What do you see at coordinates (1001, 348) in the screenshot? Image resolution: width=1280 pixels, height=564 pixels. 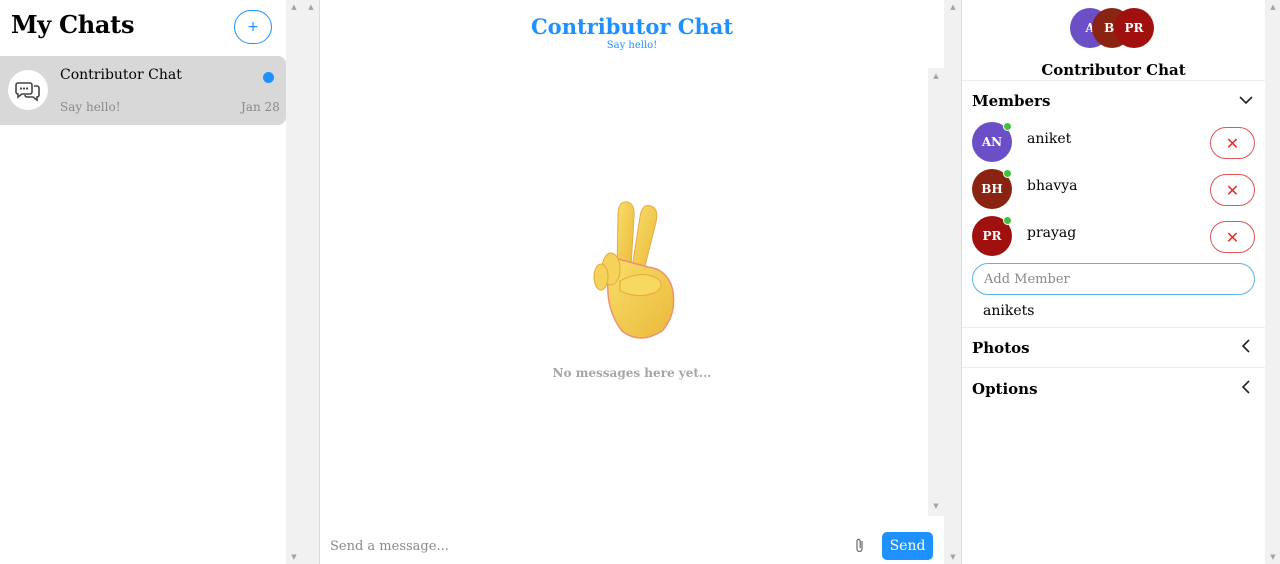 I see `photos-section-title: Photos` at bounding box center [1001, 348].